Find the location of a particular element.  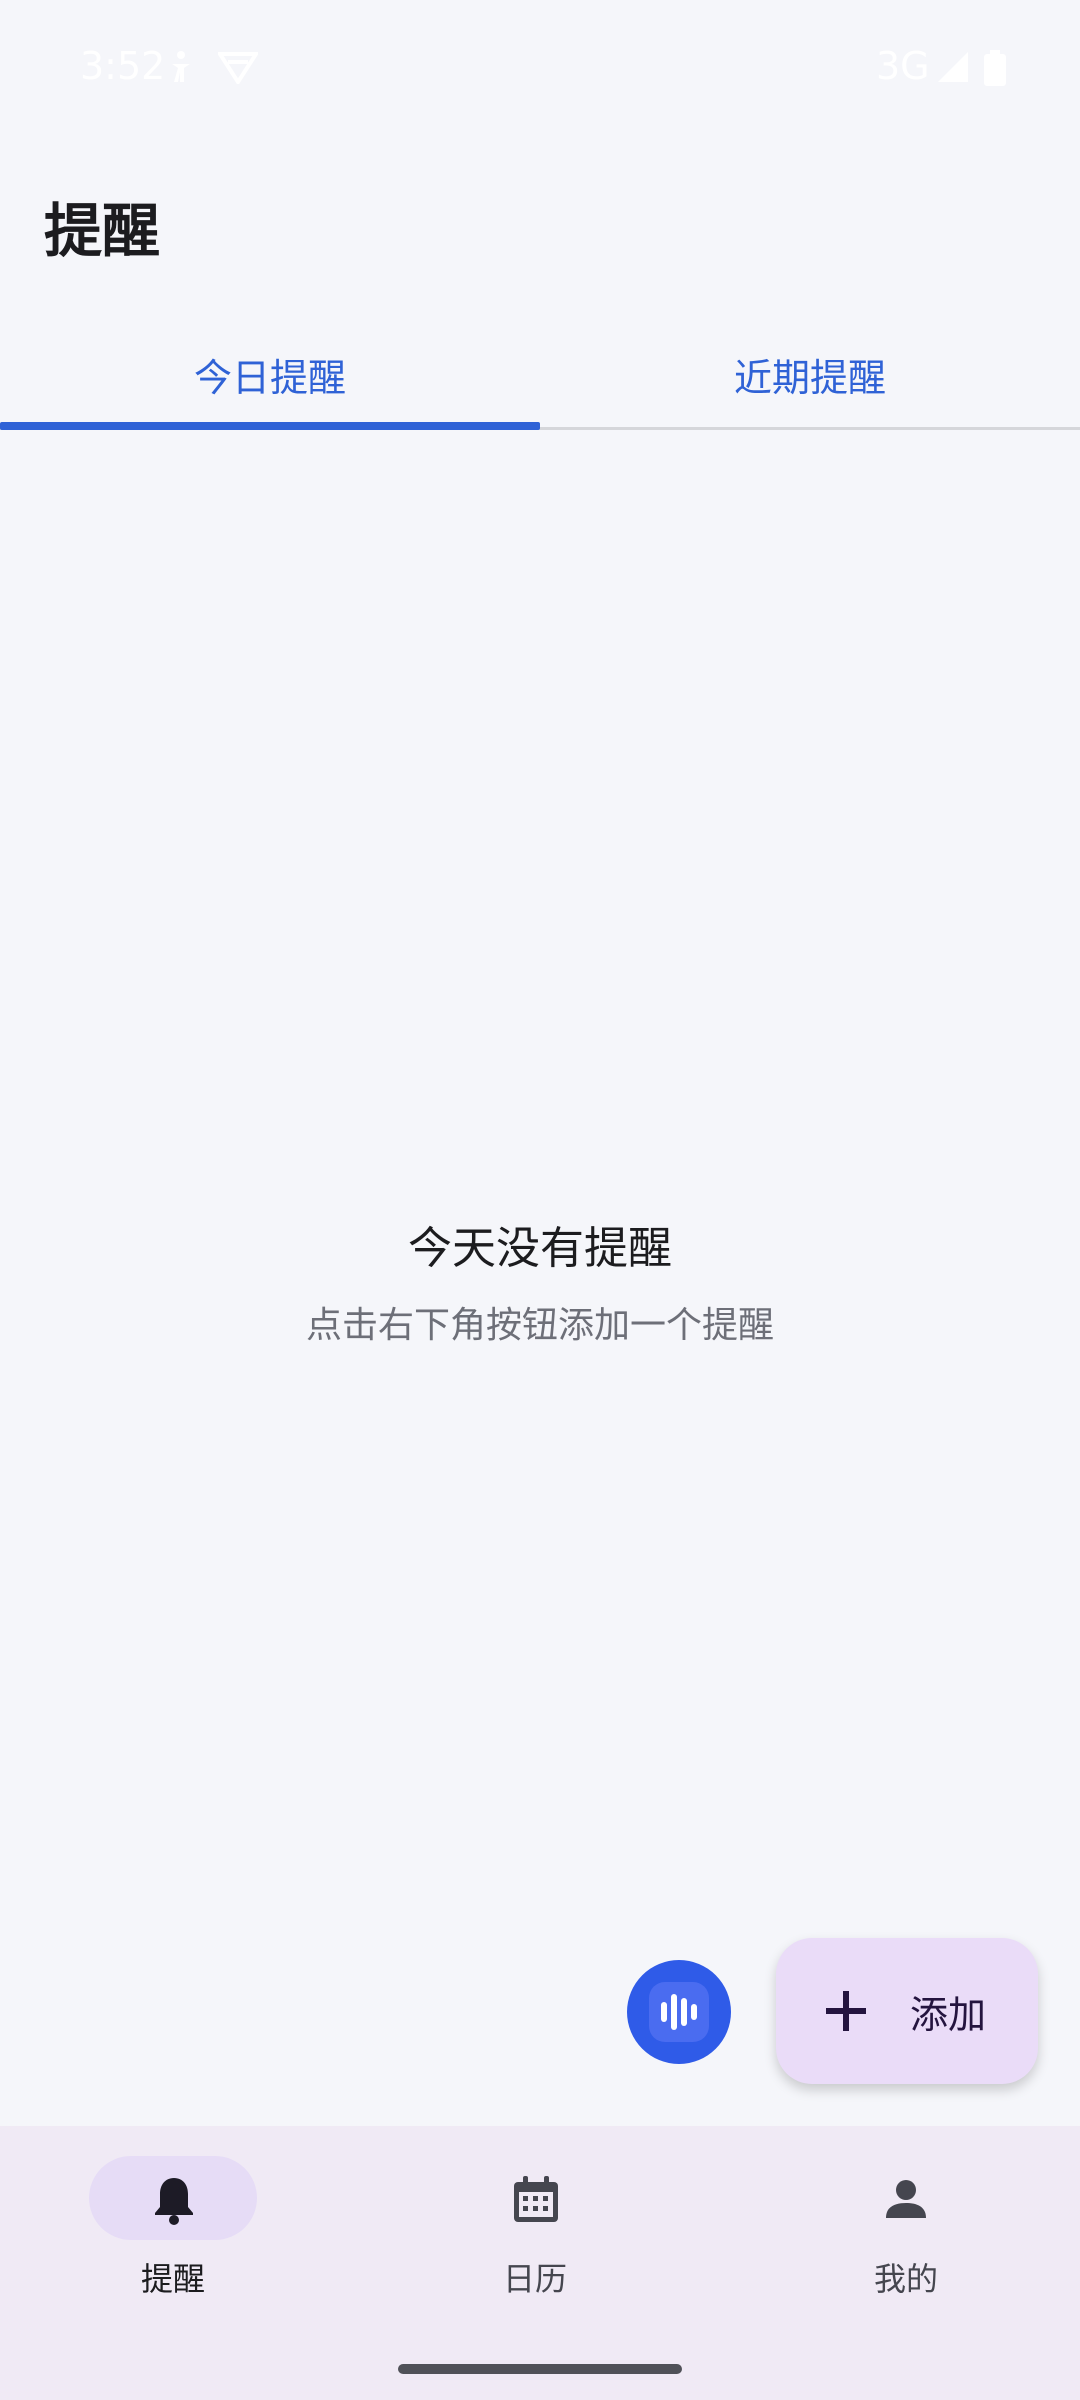

tab-upcoming-reminders: 近期提醒 is located at coordinates (810, 374).